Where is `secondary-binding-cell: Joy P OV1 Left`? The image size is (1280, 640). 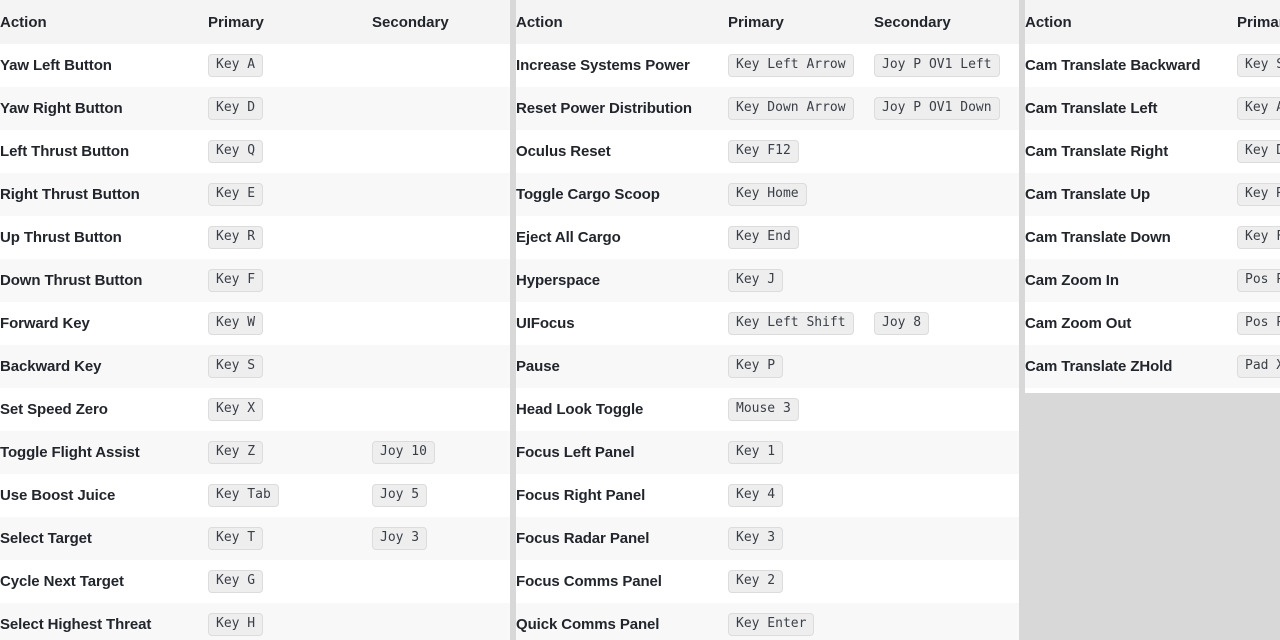 secondary-binding-cell: Joy P OV1 Left is located at coordinates (946, 65).